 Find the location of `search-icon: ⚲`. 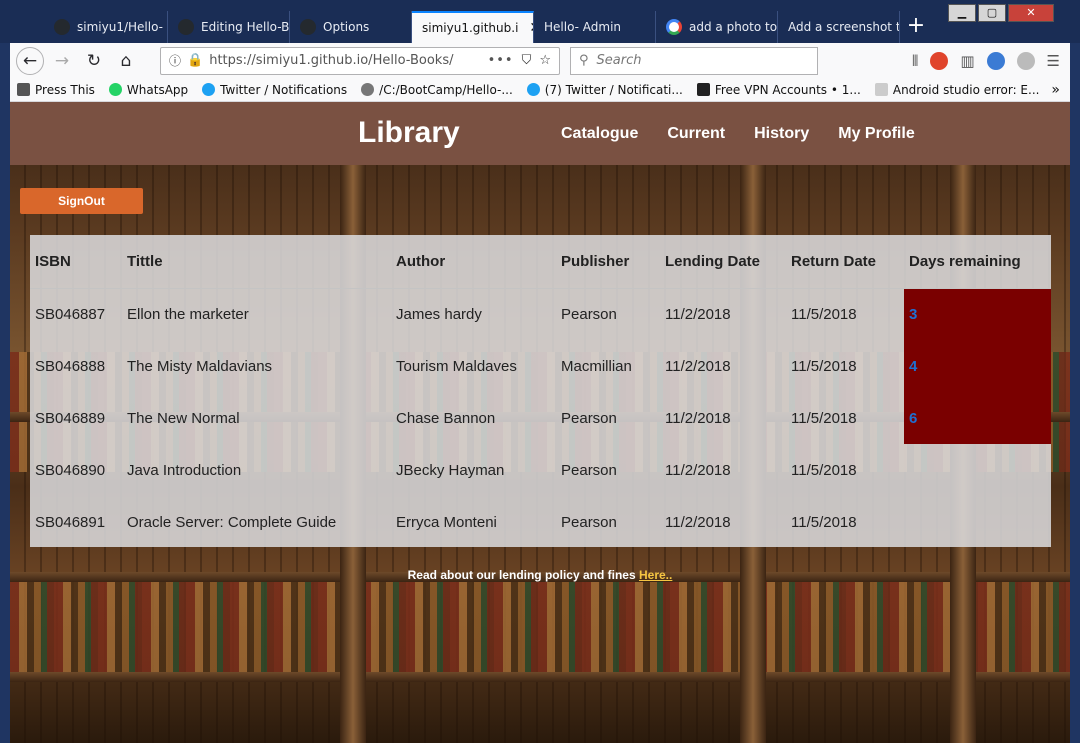

search-icon: ⚲ is located at coordinates (584, 60).